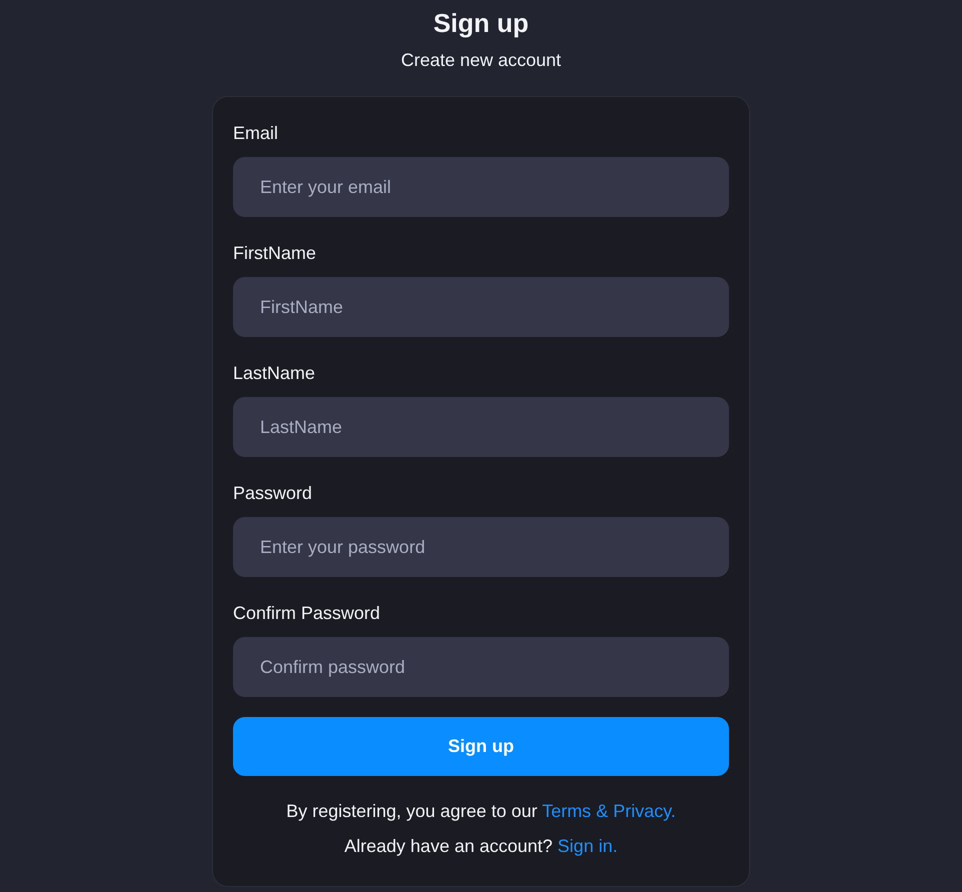 The height and width of the screenshot is (892, 962). Describe the element at coordinates (481, 60) in the screenshot. I see `page-subtitle: Create new account` at that location.